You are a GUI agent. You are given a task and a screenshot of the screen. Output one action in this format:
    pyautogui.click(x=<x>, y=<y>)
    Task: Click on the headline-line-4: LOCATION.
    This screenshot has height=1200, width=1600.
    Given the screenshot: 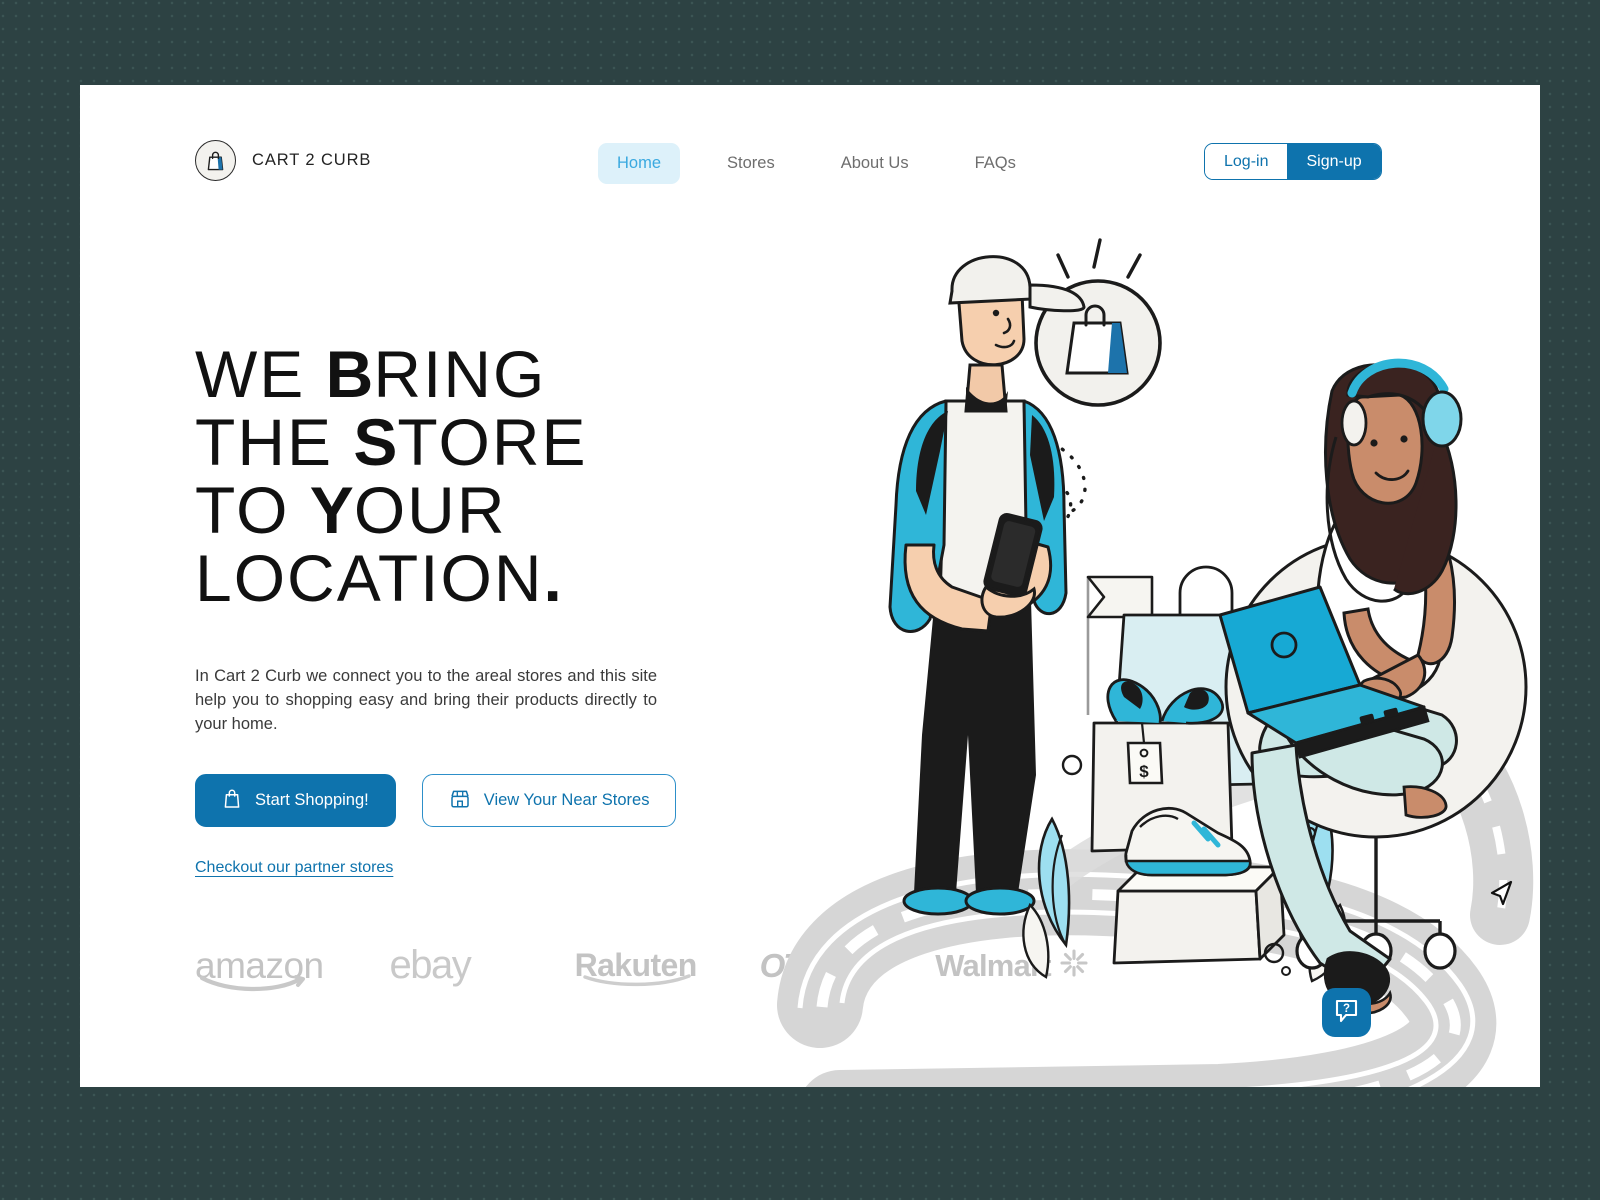 What is the action you would take?
    pyautogui.click(x=379, y=578)
    